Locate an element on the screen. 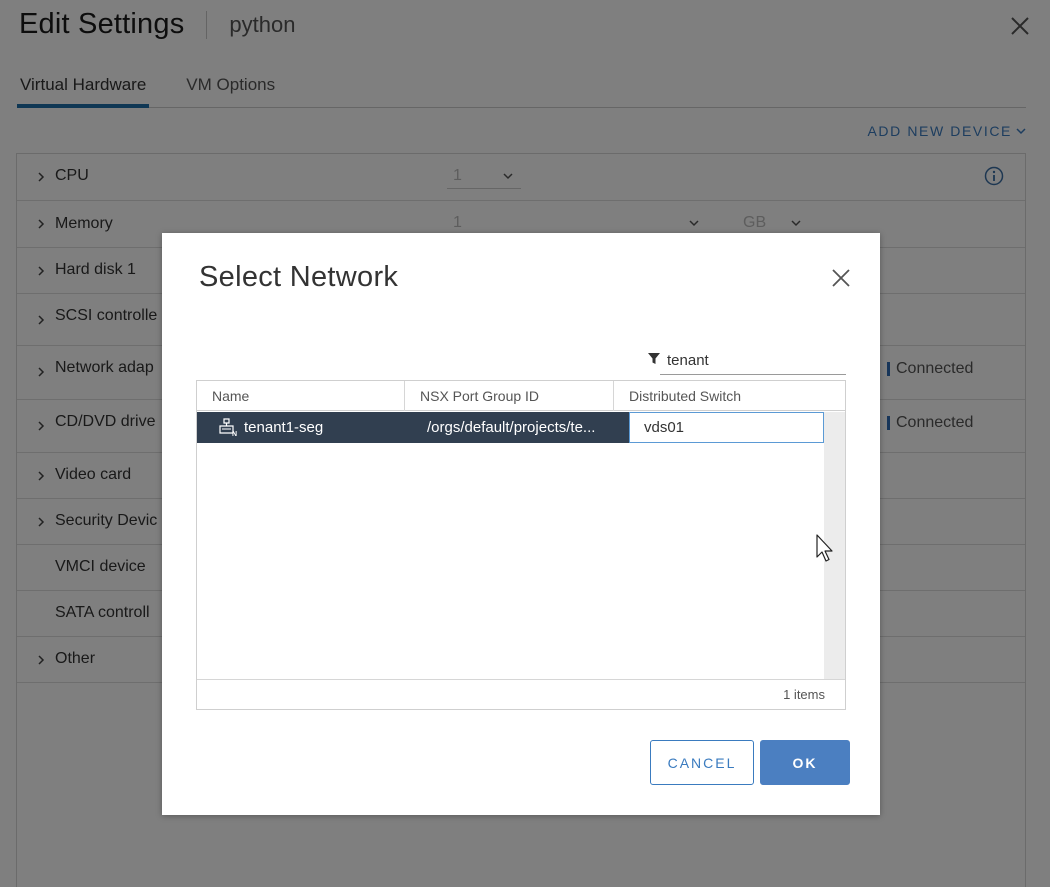 The image size is (1050, 887). filter-icon is located at coordinates (654, 358).